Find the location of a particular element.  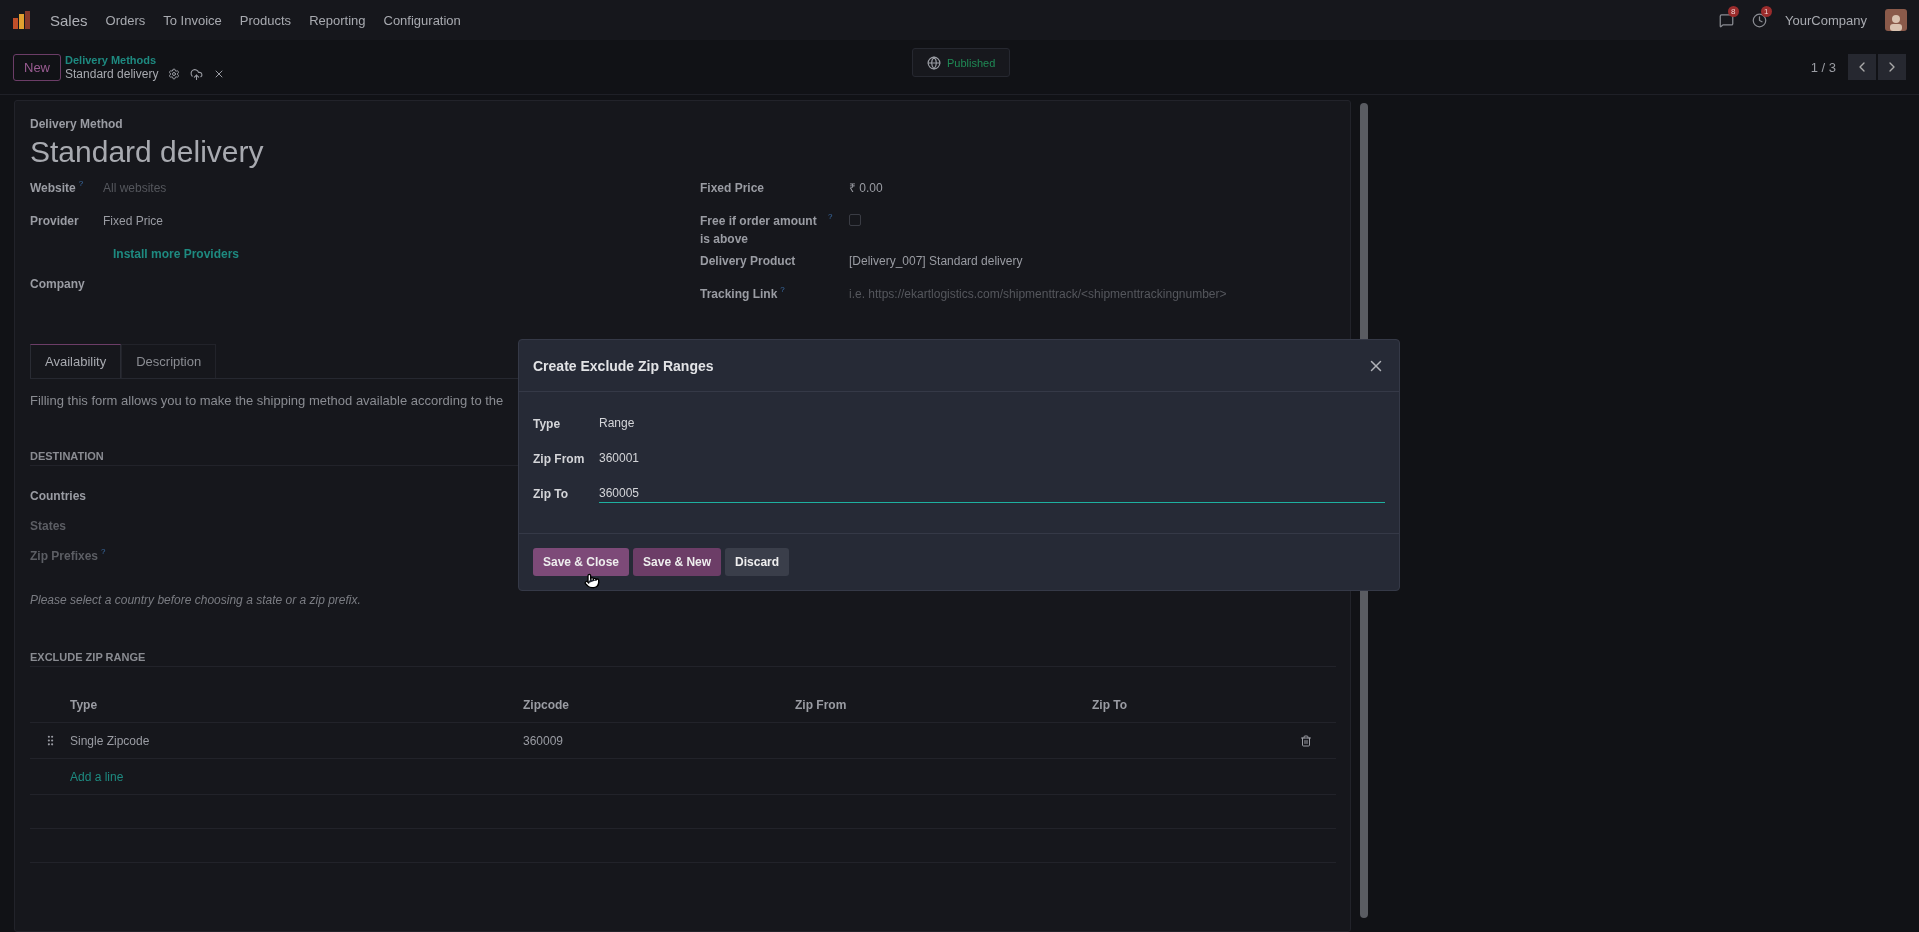

field-label: Delivery Product is located at coordinates (748, 261).